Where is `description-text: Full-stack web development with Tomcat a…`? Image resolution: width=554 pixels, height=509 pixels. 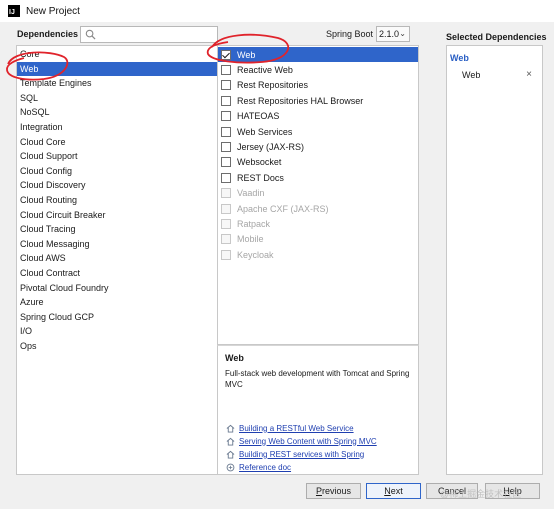 description-text: Full-stack web development with Tomcat a… is located at coordinates (317, 379).